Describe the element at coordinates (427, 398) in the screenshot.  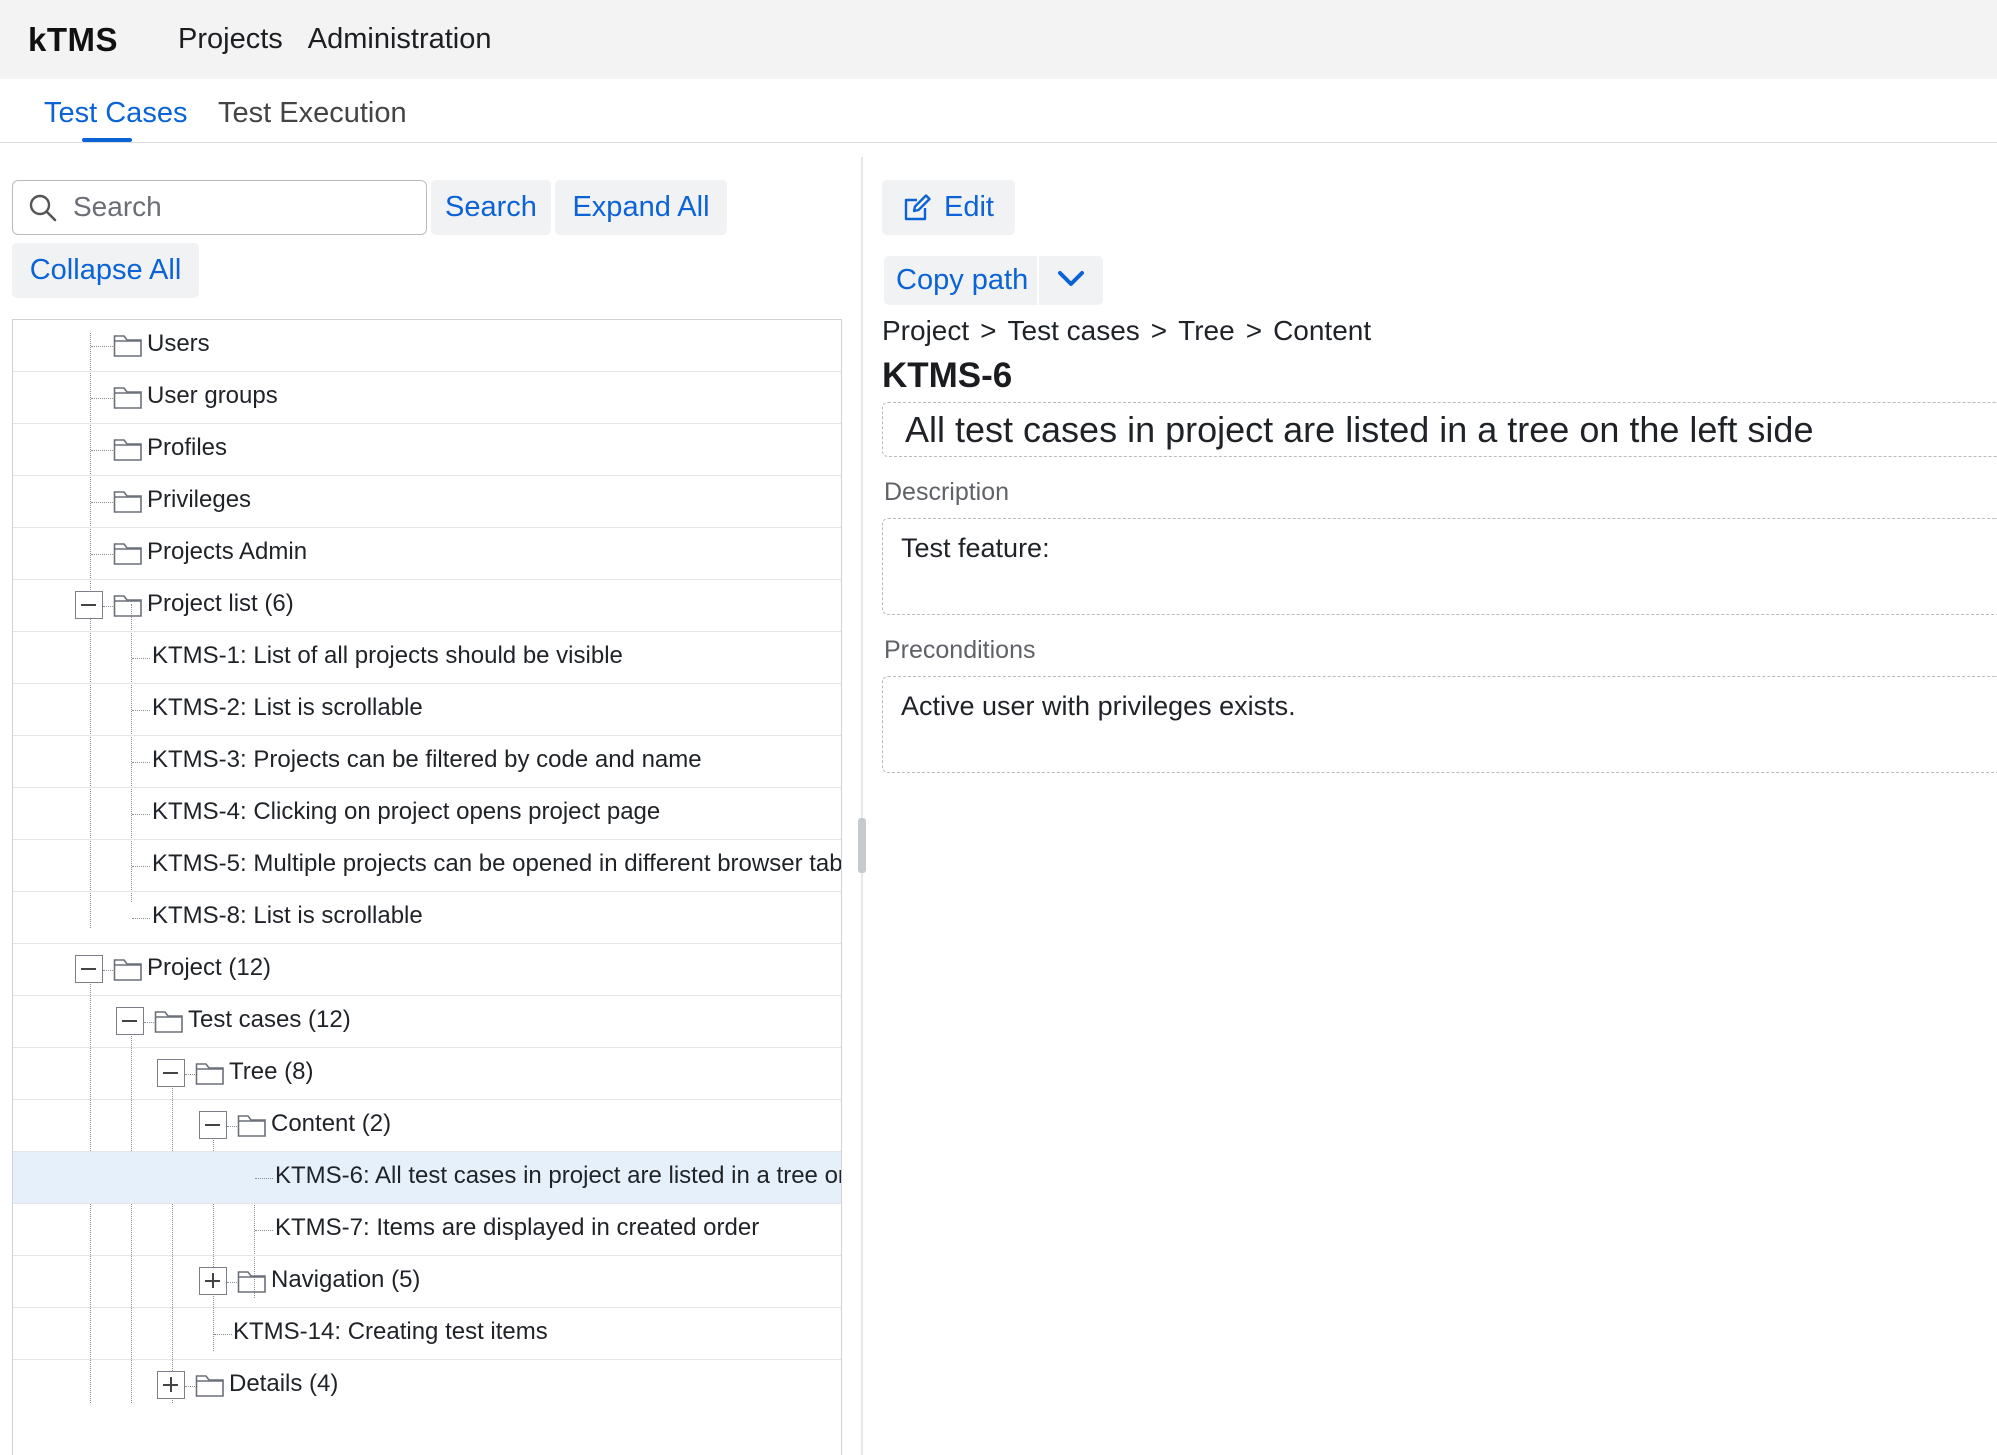
I see `tree-node: User groups` at that location.